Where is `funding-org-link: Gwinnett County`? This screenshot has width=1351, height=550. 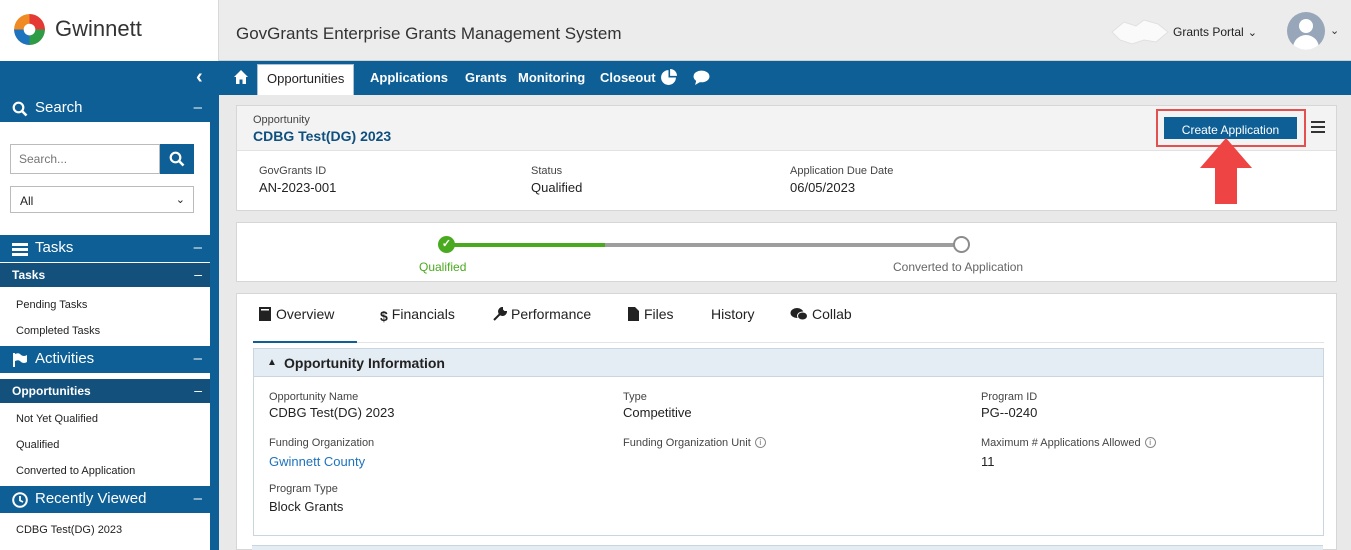
funding-org-link: Gwinnett County is located at coordinates (317, 461).